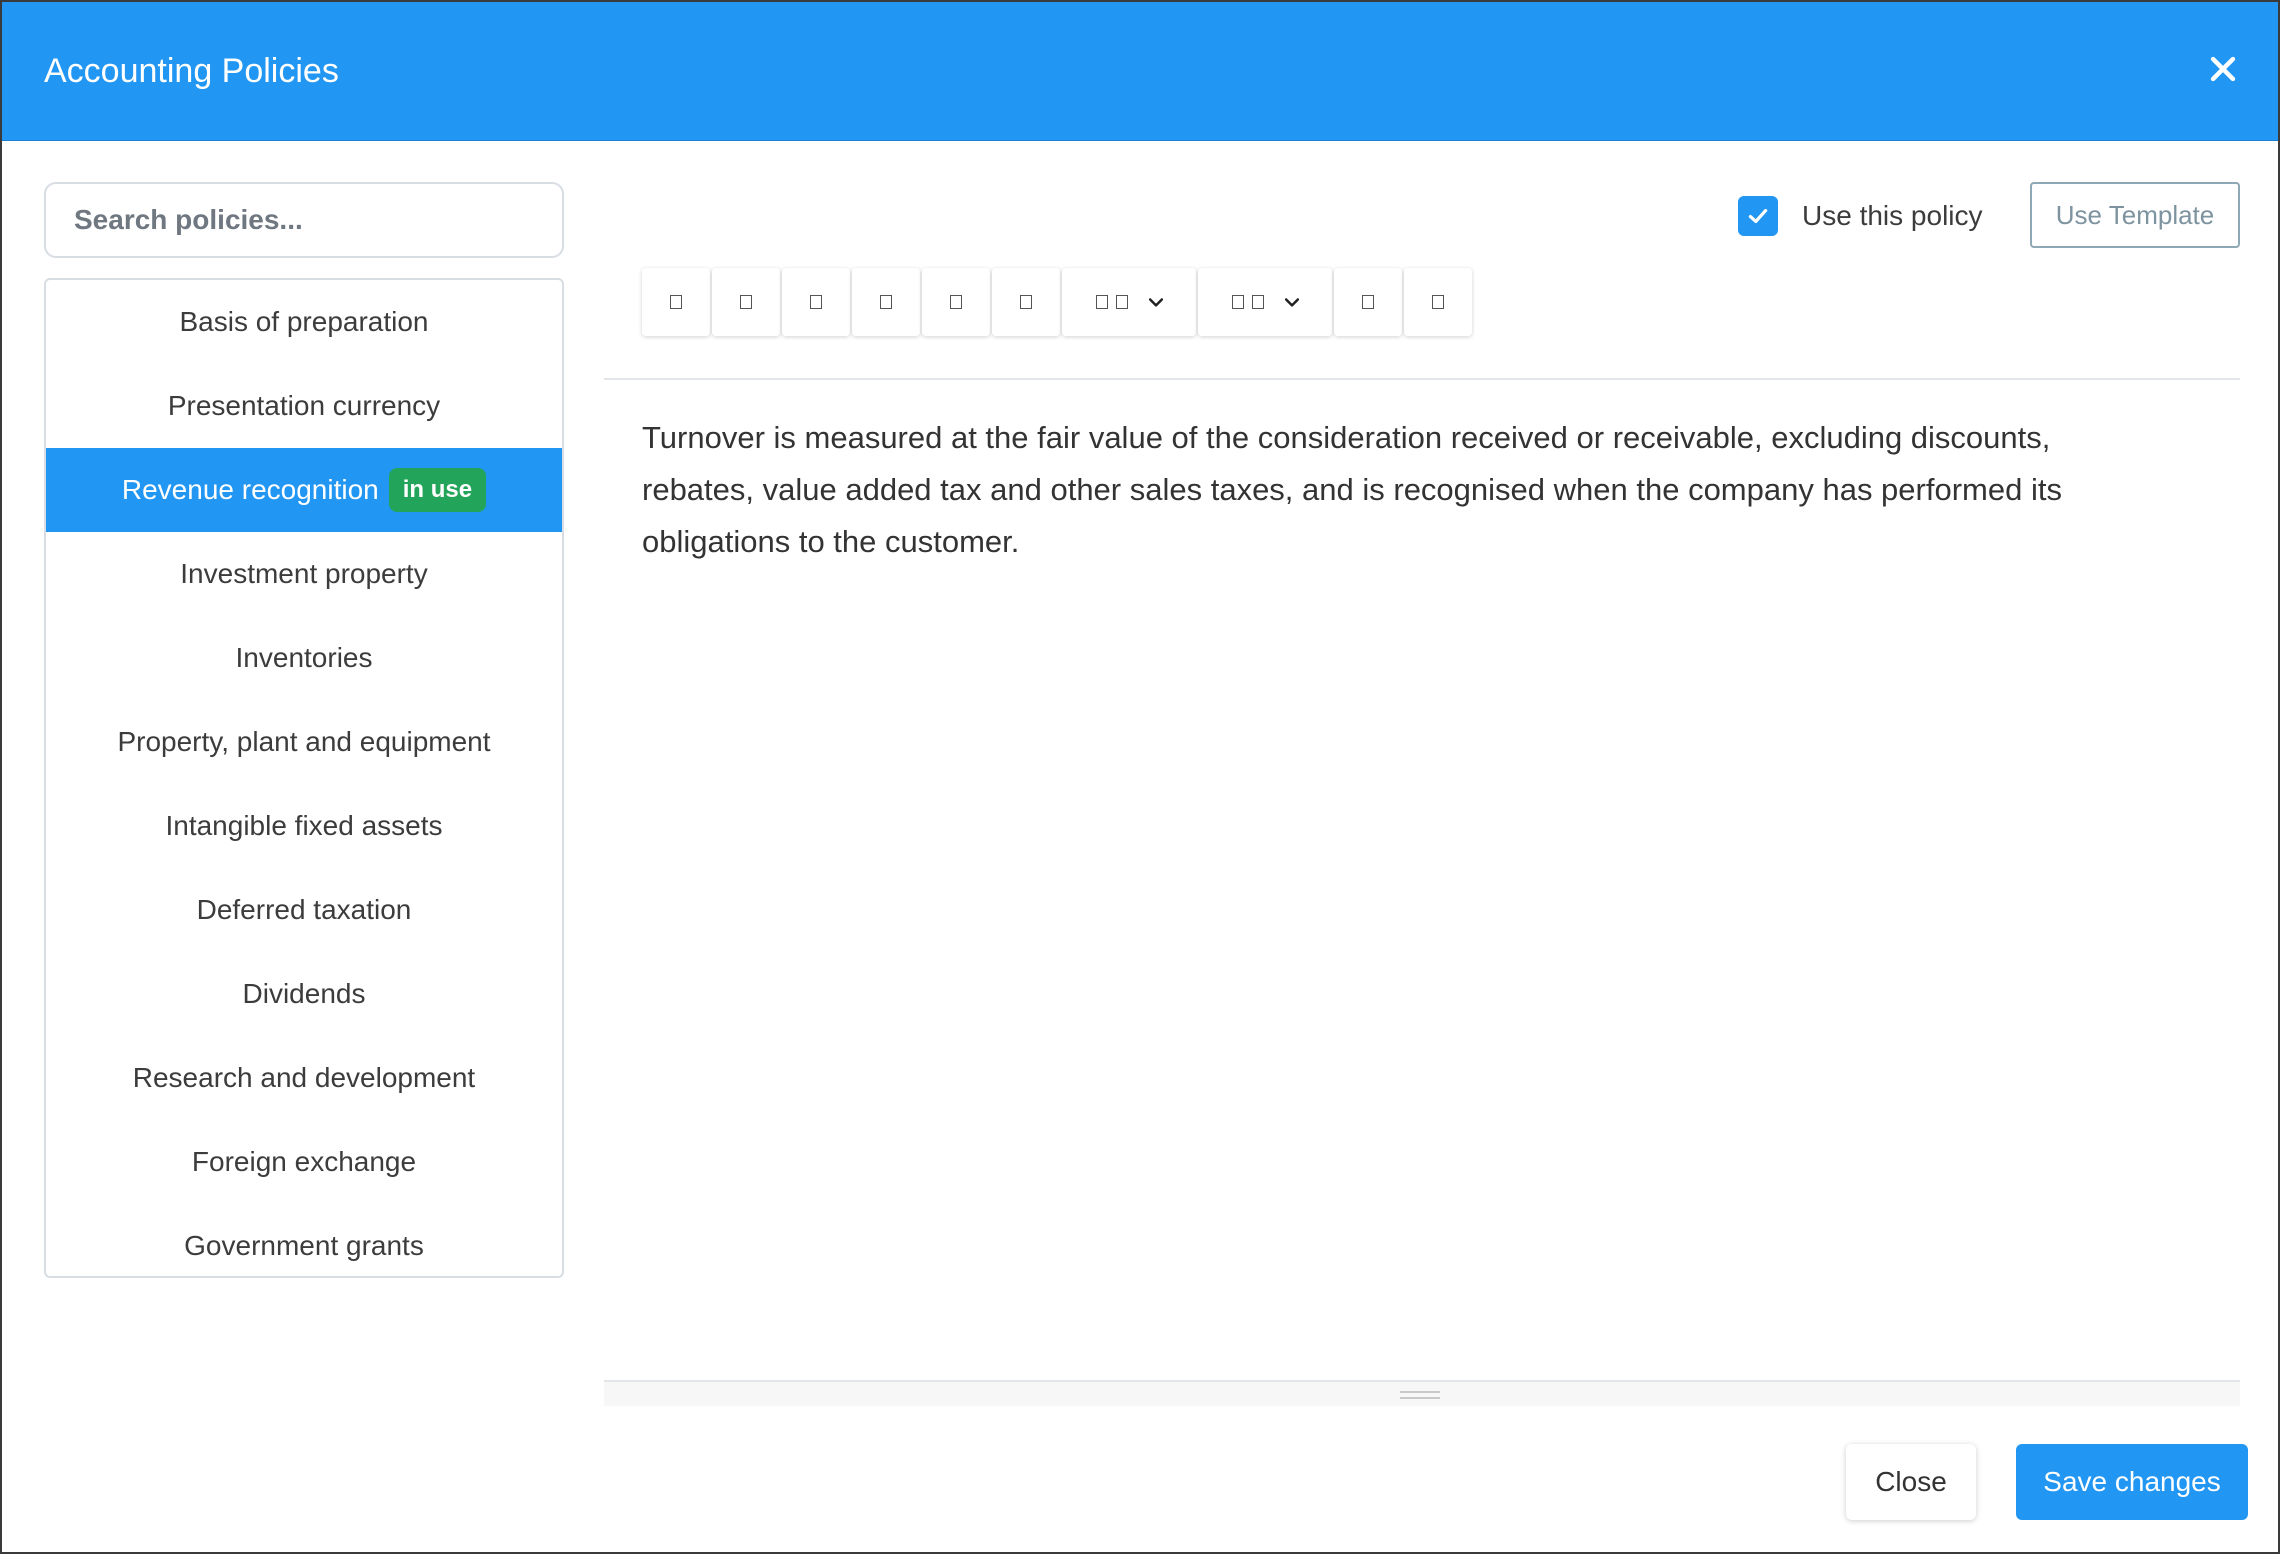  I want to click on close-button: Close, so click(1911, 1482).